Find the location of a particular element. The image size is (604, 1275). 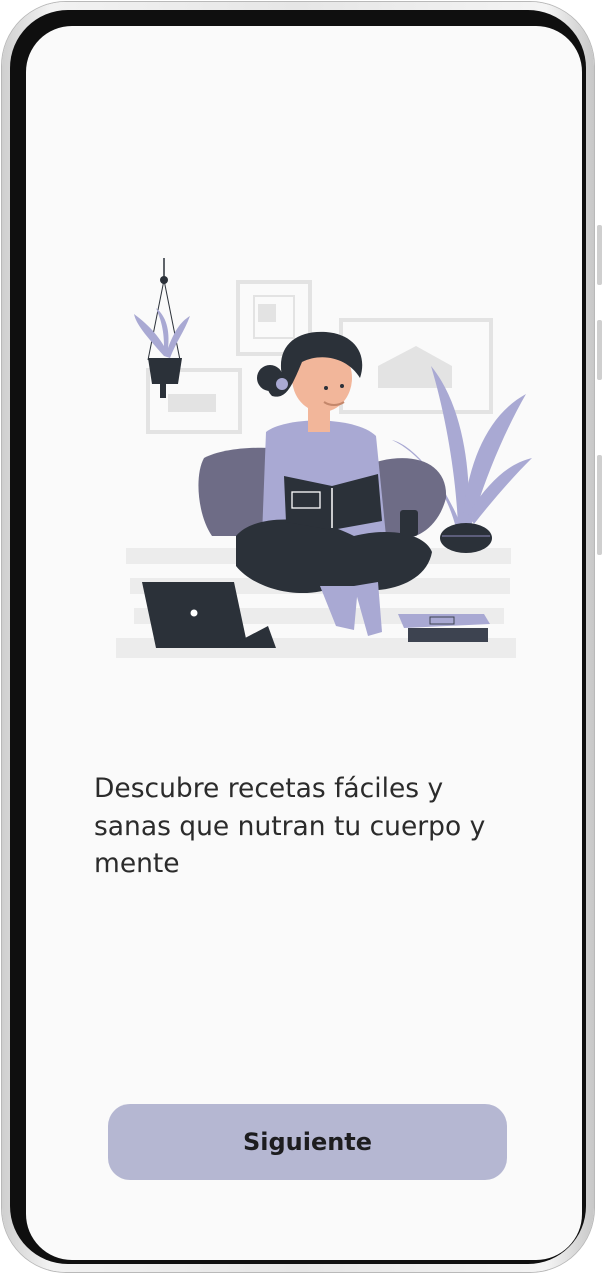

books-stack is located at coordinates (444, 628).